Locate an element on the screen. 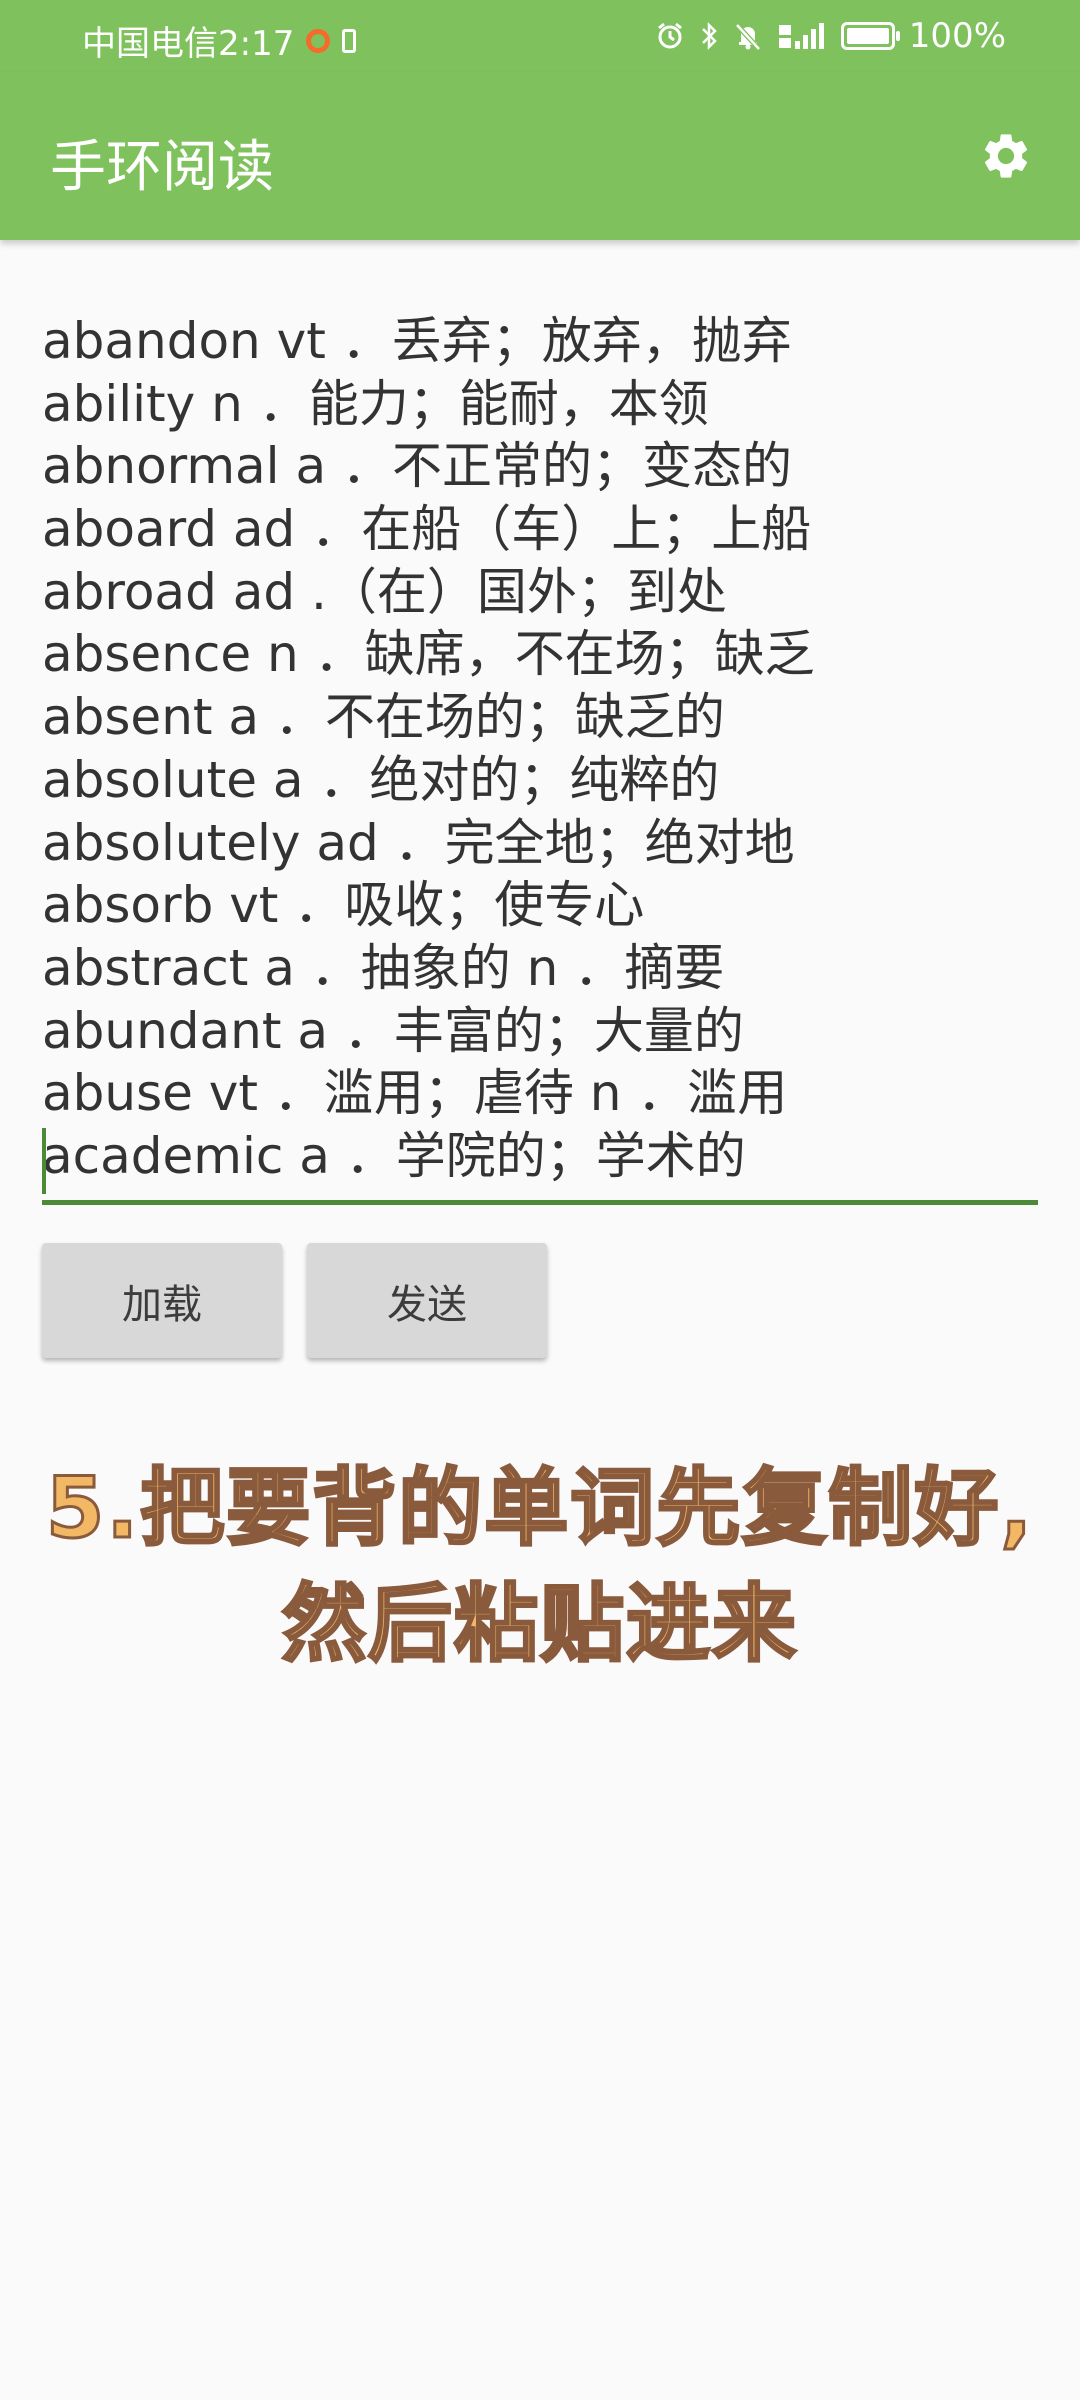 This screenshot has height=2400, width=1080. word-line: abstract a ．抽象的 n ．摘要 is located at coordinates (383, 967).